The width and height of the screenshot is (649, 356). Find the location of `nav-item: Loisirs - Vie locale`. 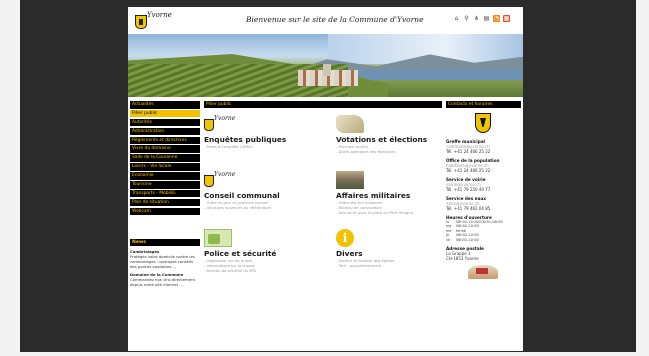

nav-item: Loisirs - Vie locale is located at coordinates (165, 167).